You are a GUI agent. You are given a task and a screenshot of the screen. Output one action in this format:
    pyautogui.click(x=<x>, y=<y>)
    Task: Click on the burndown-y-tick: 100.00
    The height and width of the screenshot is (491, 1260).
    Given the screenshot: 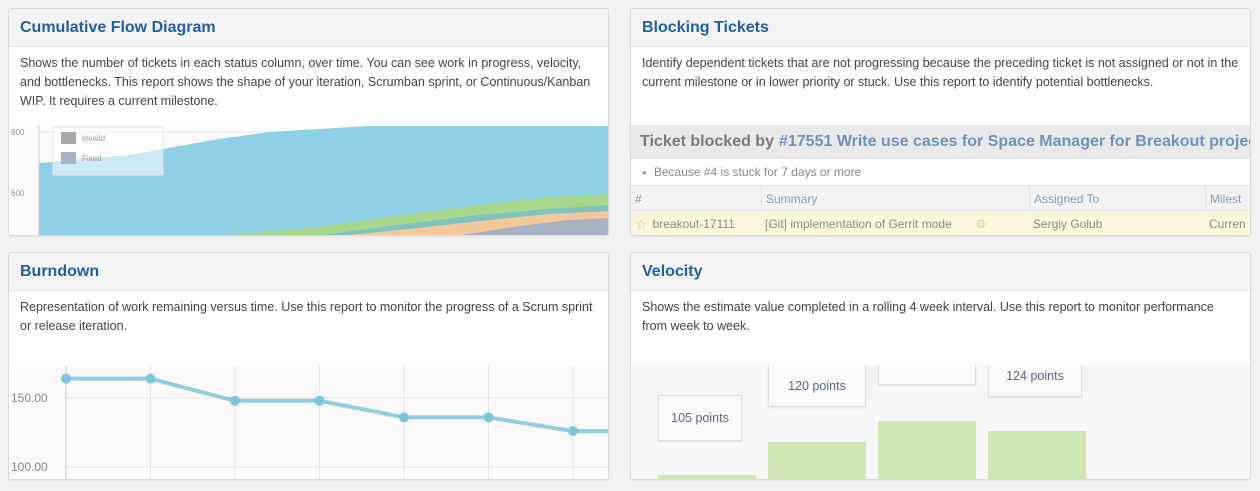 What is the action you would take?
    pyautogui.click(x=29, y=467)
    